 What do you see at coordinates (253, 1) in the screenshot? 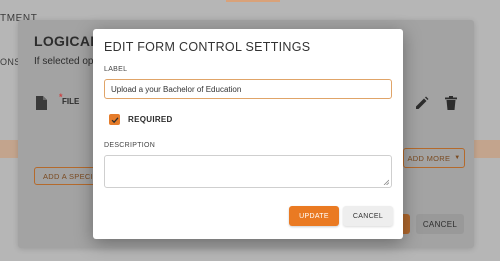
I see `top-accent-bar` at bounding box center [253, 1].